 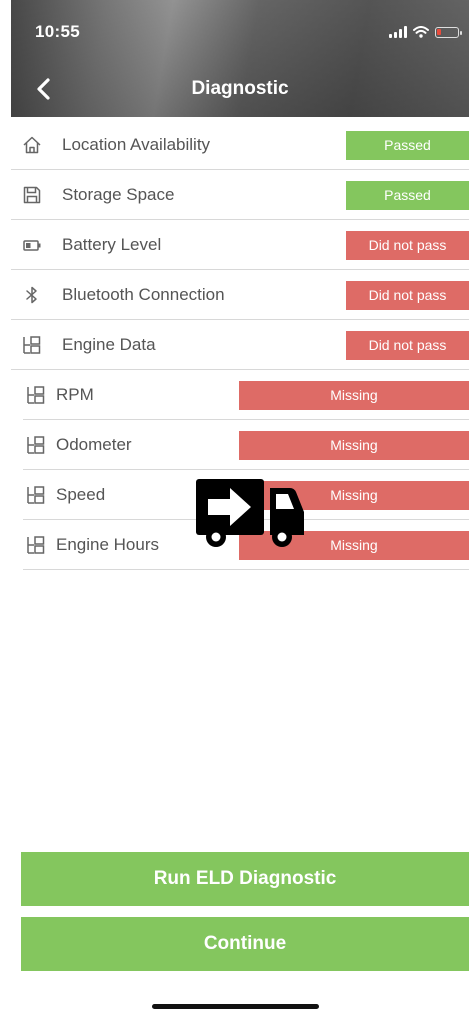 What do you see at coordinates (108, 544) in the screenshot?
I see `row-label: Engine Hours` at bounding box center [108, 544].